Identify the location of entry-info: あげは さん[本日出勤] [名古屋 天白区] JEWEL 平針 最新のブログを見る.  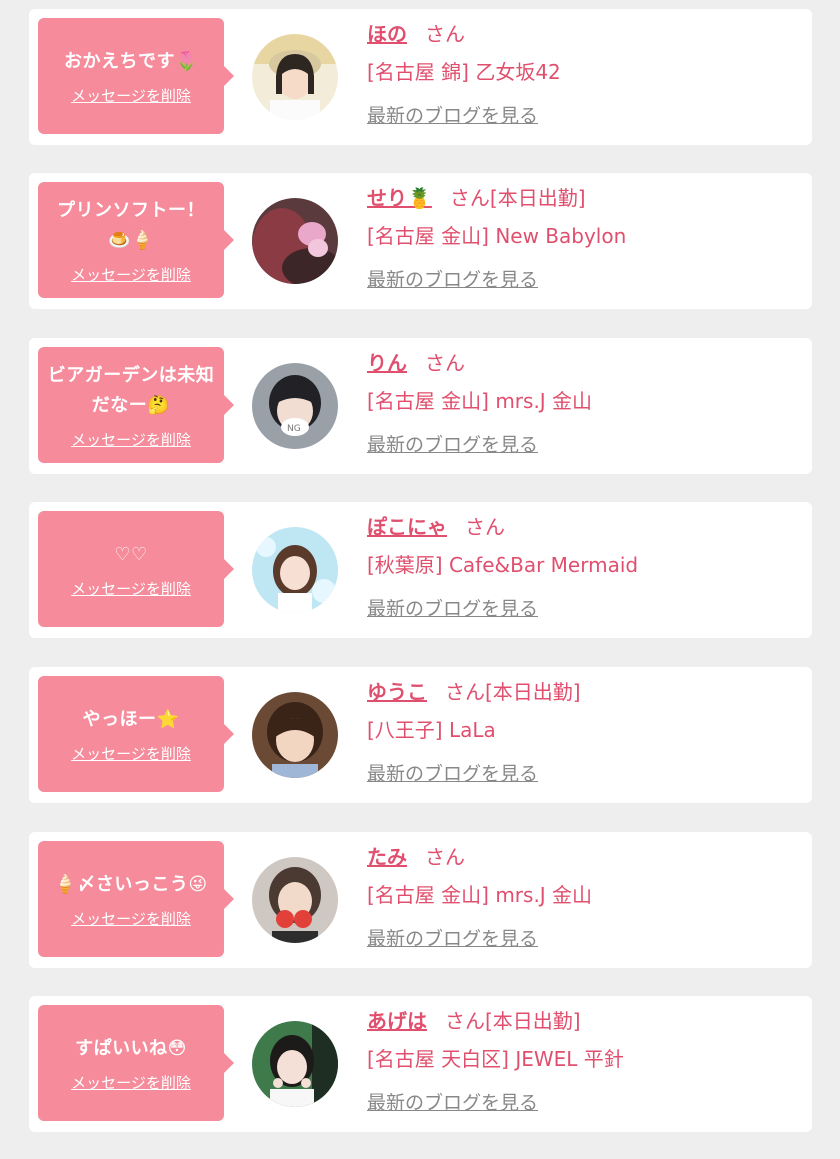
(584, 1060).